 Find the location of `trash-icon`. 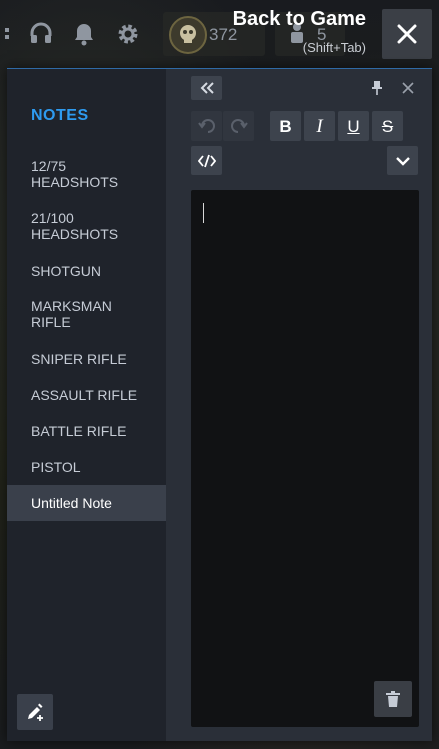

trash-icon is located at coordinates (393, 699).